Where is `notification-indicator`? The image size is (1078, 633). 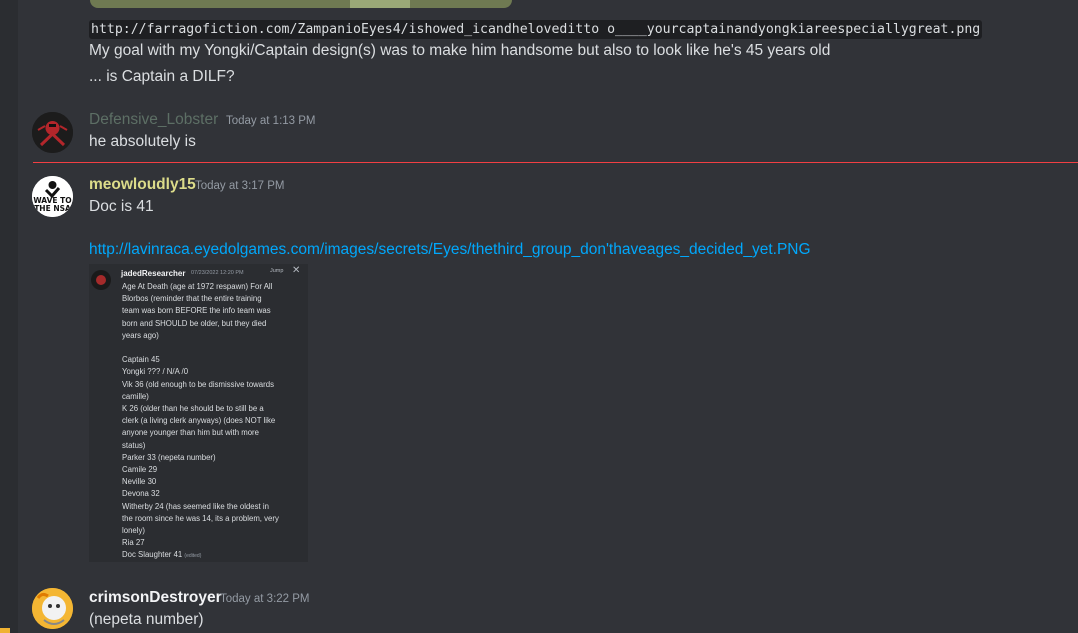
notification-indicator is located at coordinates (5, 630).